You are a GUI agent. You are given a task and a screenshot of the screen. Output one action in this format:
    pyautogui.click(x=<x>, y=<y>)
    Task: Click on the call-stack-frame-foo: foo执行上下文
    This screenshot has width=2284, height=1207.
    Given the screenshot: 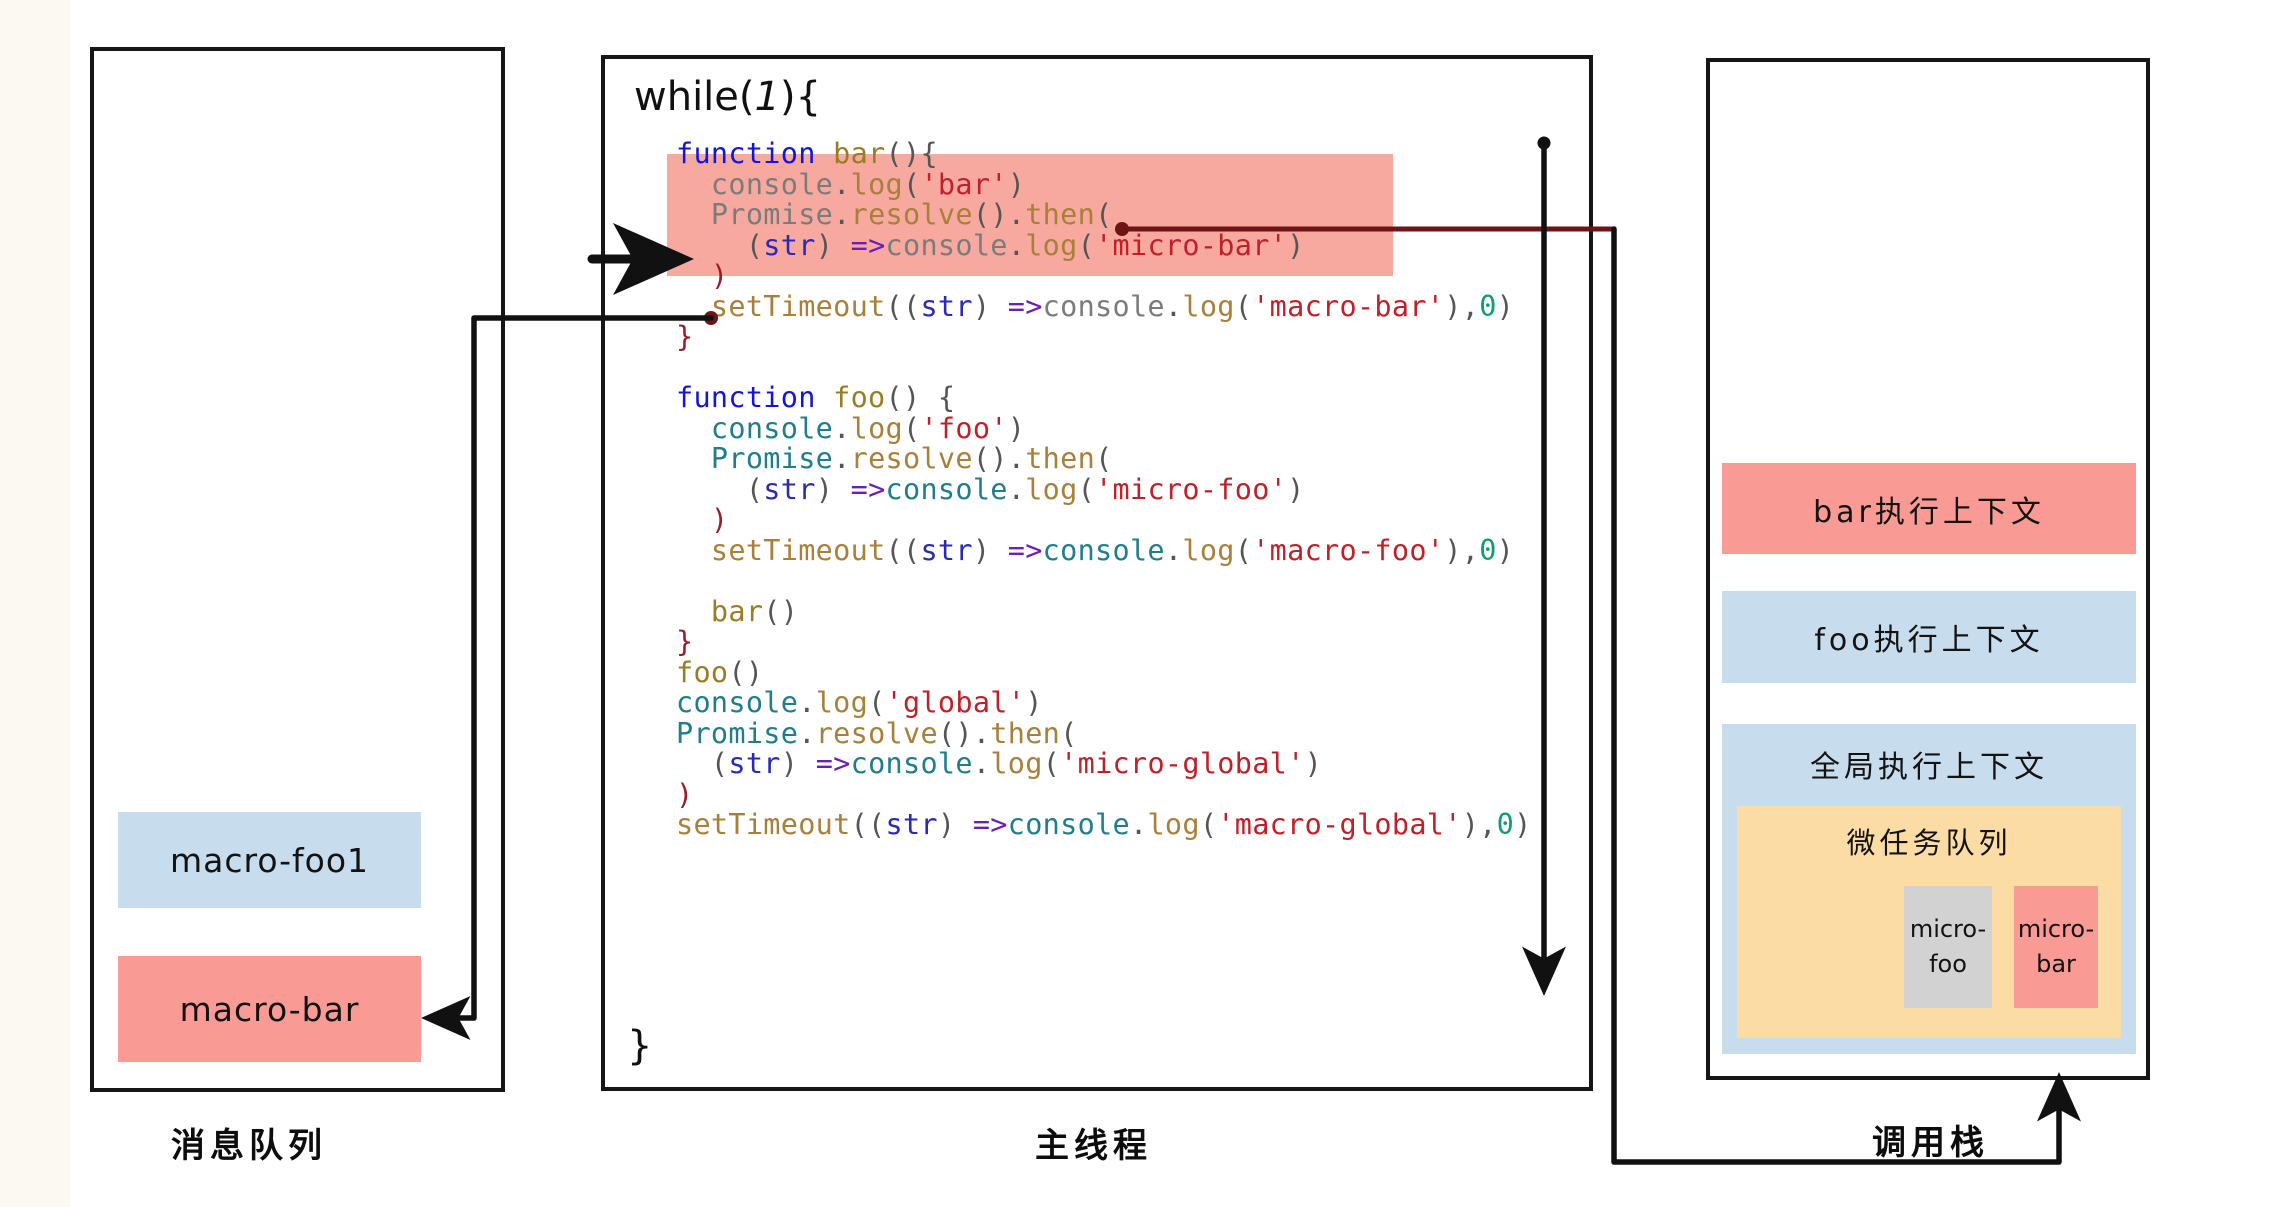 What is the action you would take?
    pyautogui.click(x=1929, y=637)
    